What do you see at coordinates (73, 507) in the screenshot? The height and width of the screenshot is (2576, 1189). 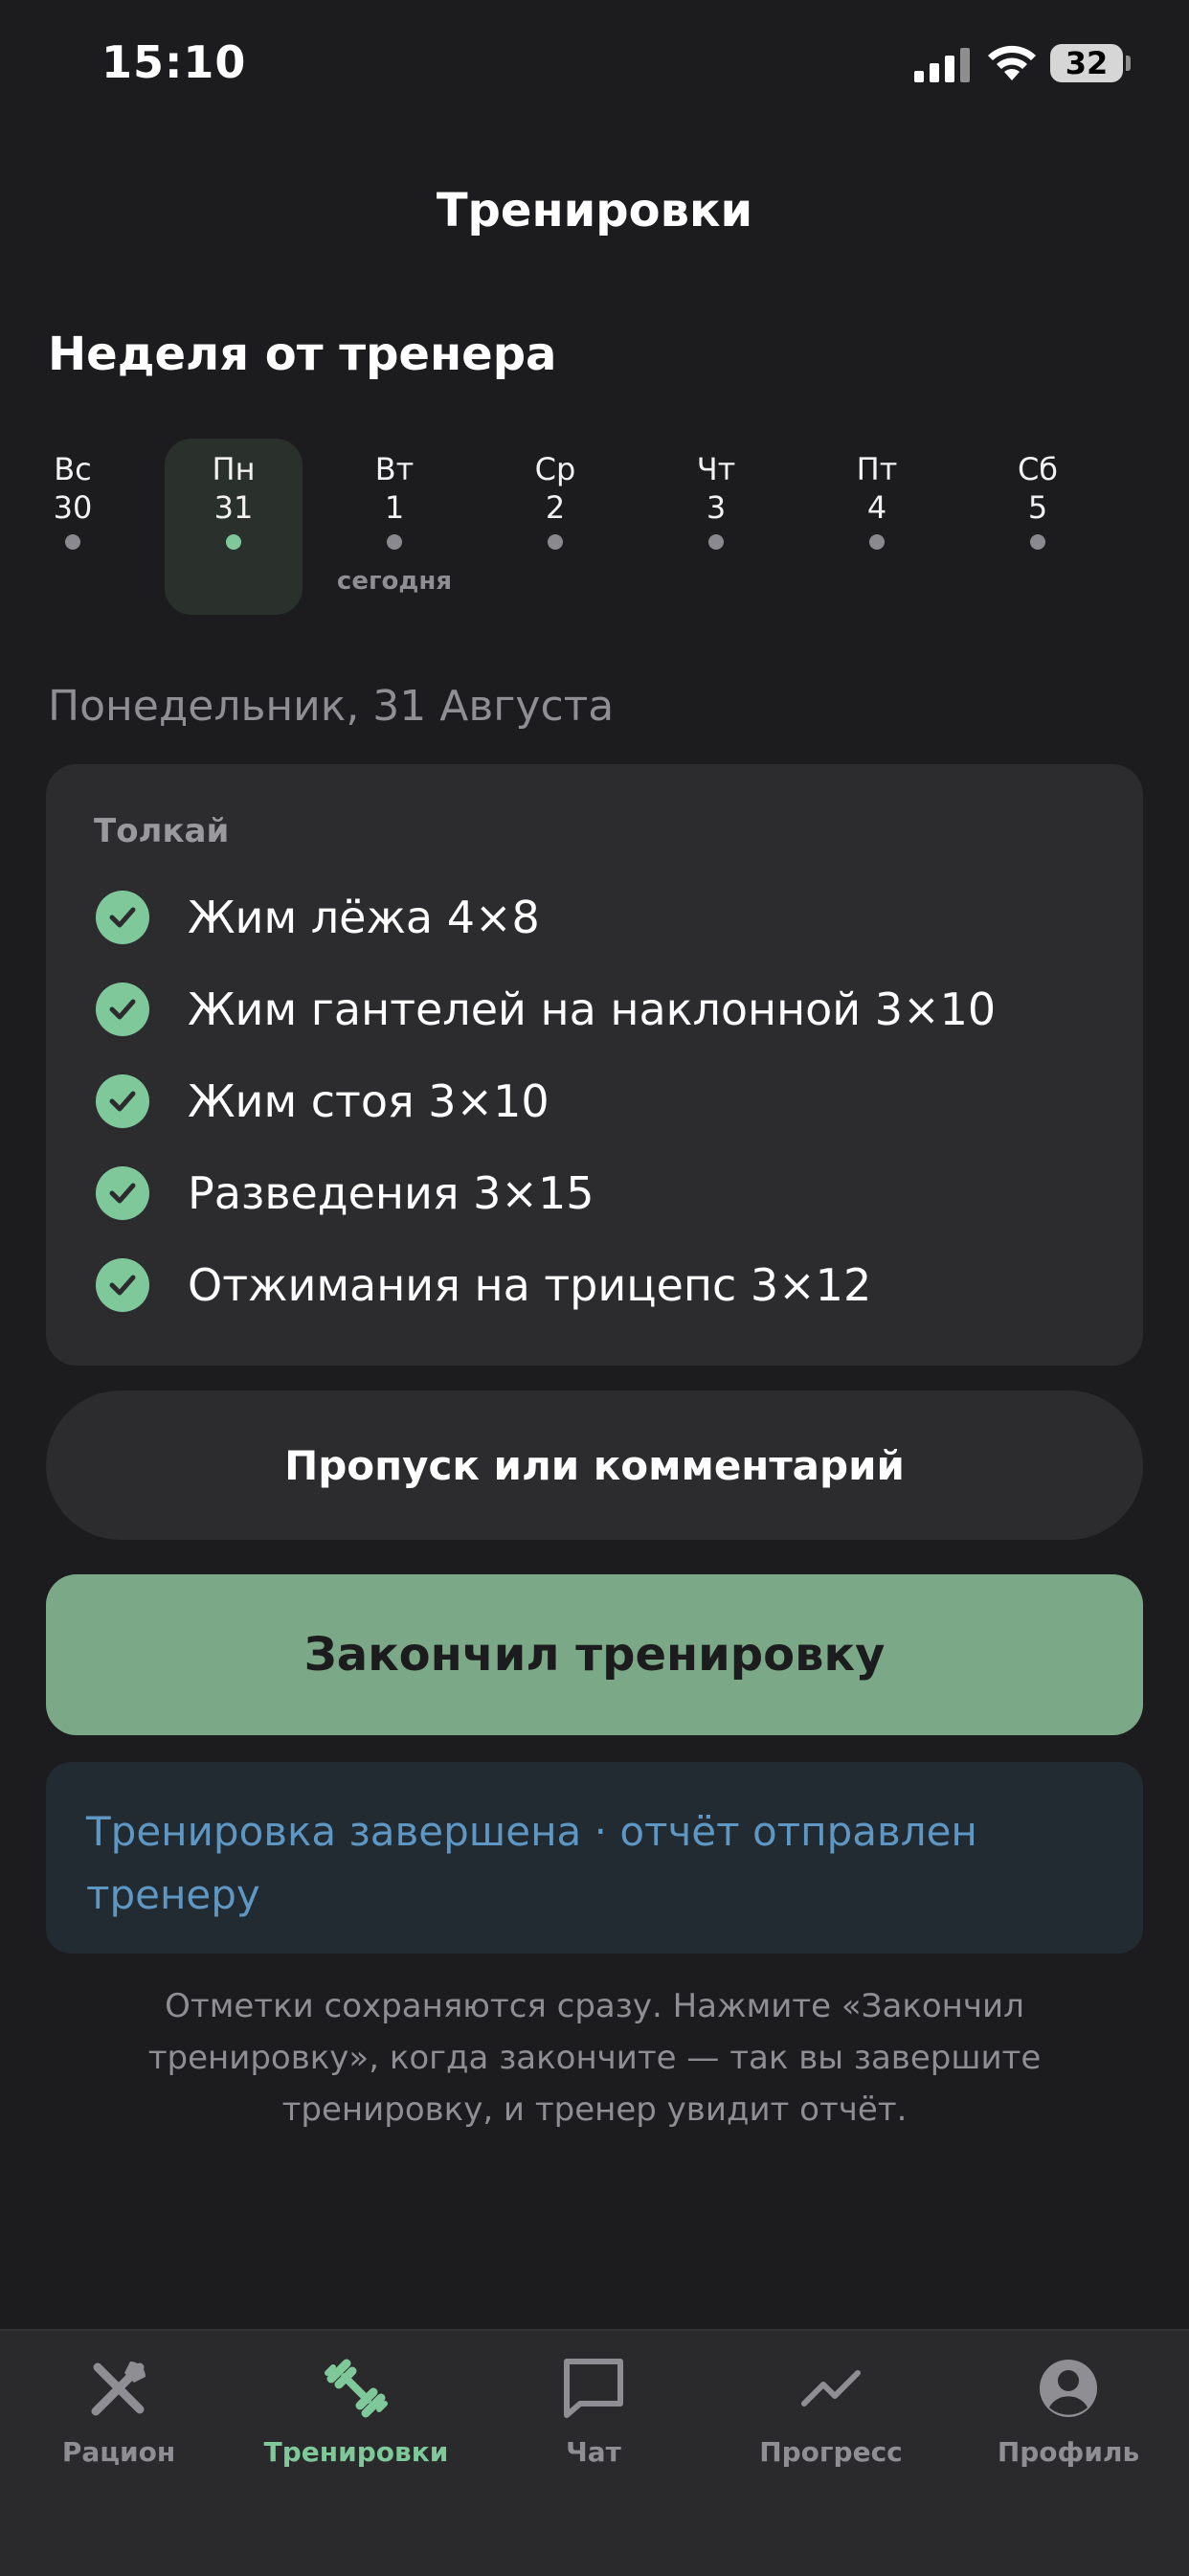 I see `day-number: 30` at bounding box center [73, 507].